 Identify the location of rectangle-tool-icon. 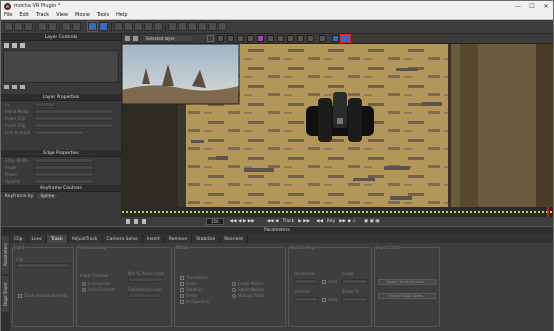
(148, 26).